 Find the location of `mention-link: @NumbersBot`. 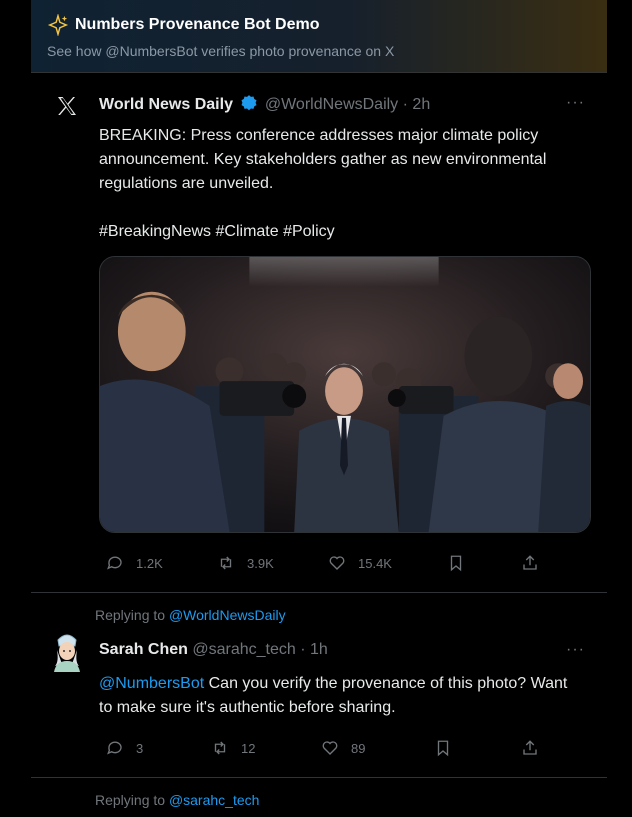

mention-link: @NumbersBot is located at coordinates (151, 683).